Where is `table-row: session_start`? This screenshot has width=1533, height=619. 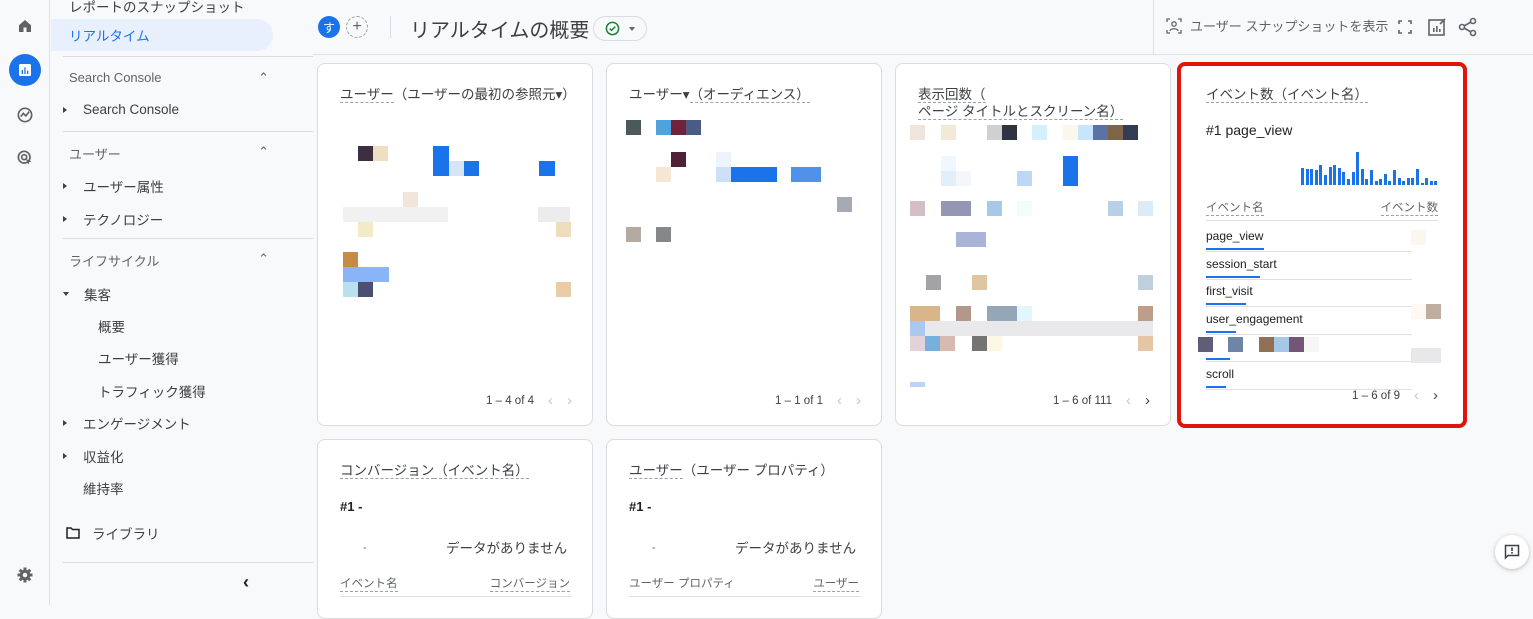 table-row: session_start is located at coordinates (1309, 266).